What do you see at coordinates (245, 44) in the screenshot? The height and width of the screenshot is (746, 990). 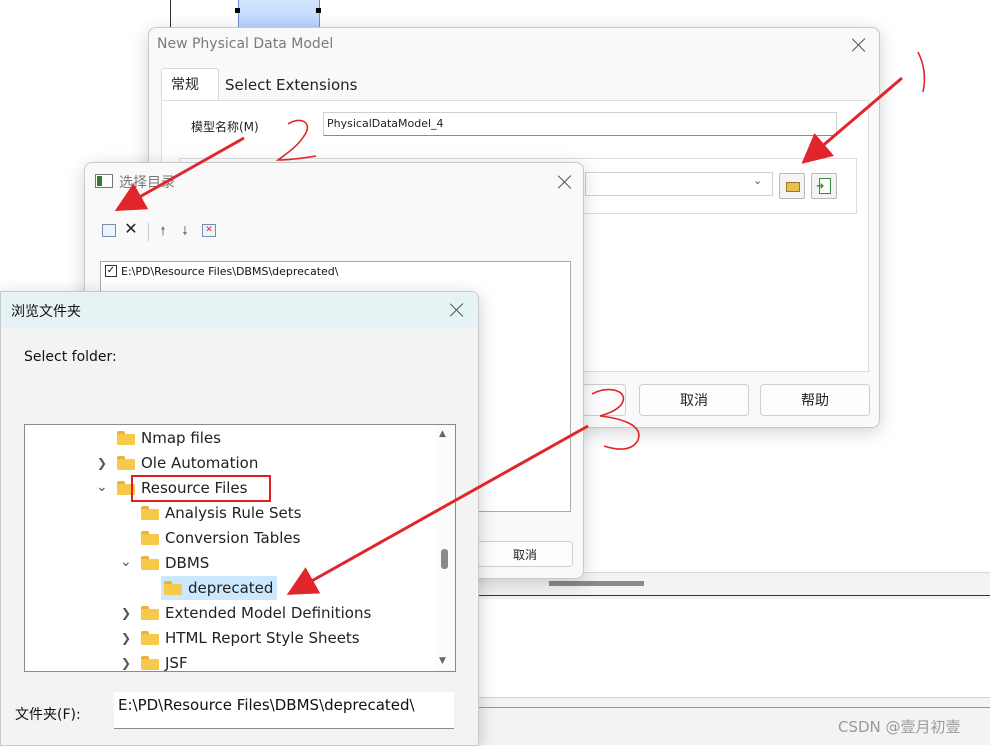 I see `dialog-title: New Physical Data Model` at bounding box center [245, 44].